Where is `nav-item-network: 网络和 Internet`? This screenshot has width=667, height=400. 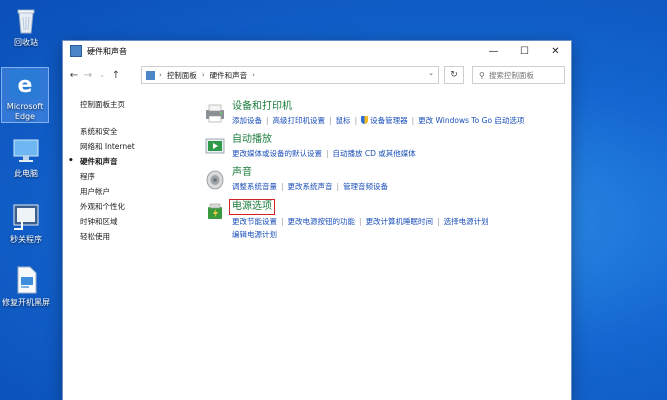
nav-item-network: 网络和 Internet is located at coordinates (135, 146).